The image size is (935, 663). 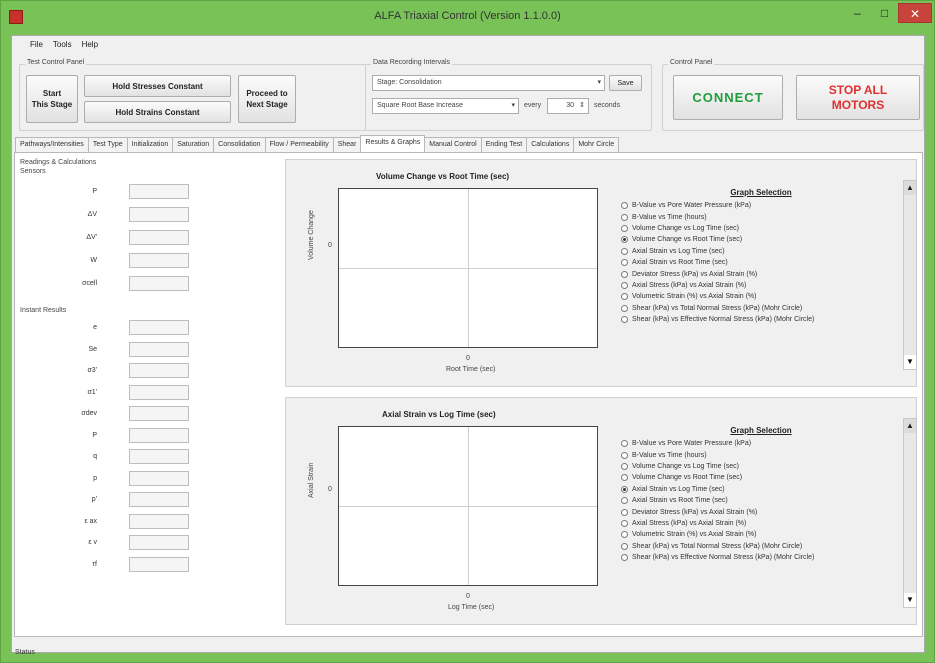 I want to click on interval-type-select: Square Root Base Increase ▾, so click(x=445, y=106).